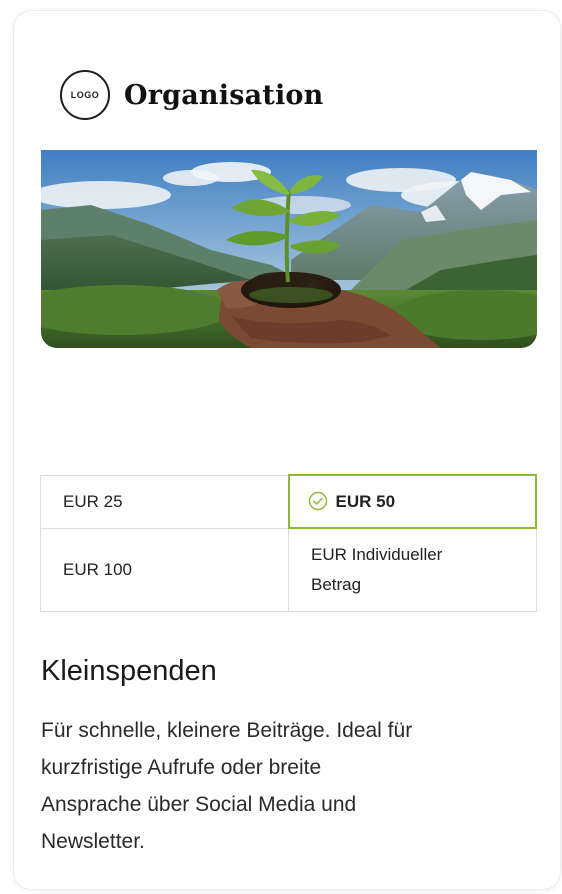 The width and height of the screenshot is (562, 894). I want to click on check-circle-icon, so click(318, 501).